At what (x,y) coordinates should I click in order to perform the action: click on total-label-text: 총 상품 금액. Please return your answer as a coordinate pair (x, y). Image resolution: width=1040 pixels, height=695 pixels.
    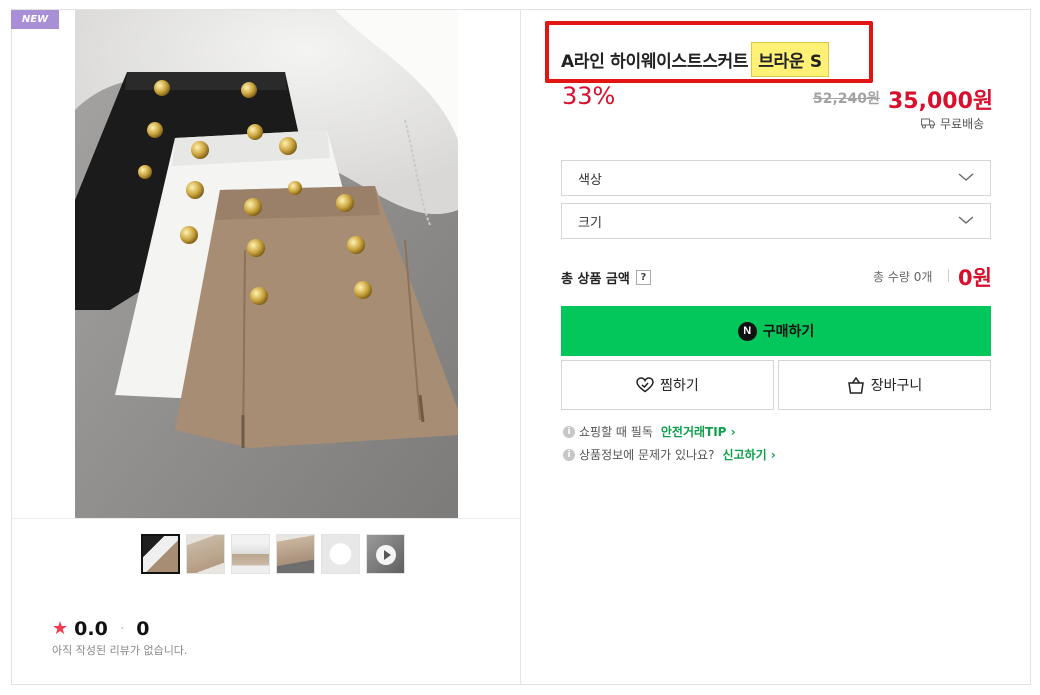
    Looking at the image, I should click on (595, 279).